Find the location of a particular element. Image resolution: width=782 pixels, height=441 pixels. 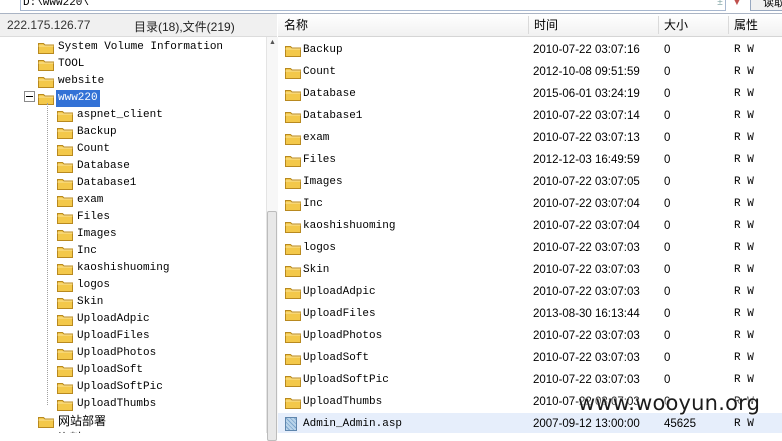

row-name: Database1 is located at coordinates (333, 116).